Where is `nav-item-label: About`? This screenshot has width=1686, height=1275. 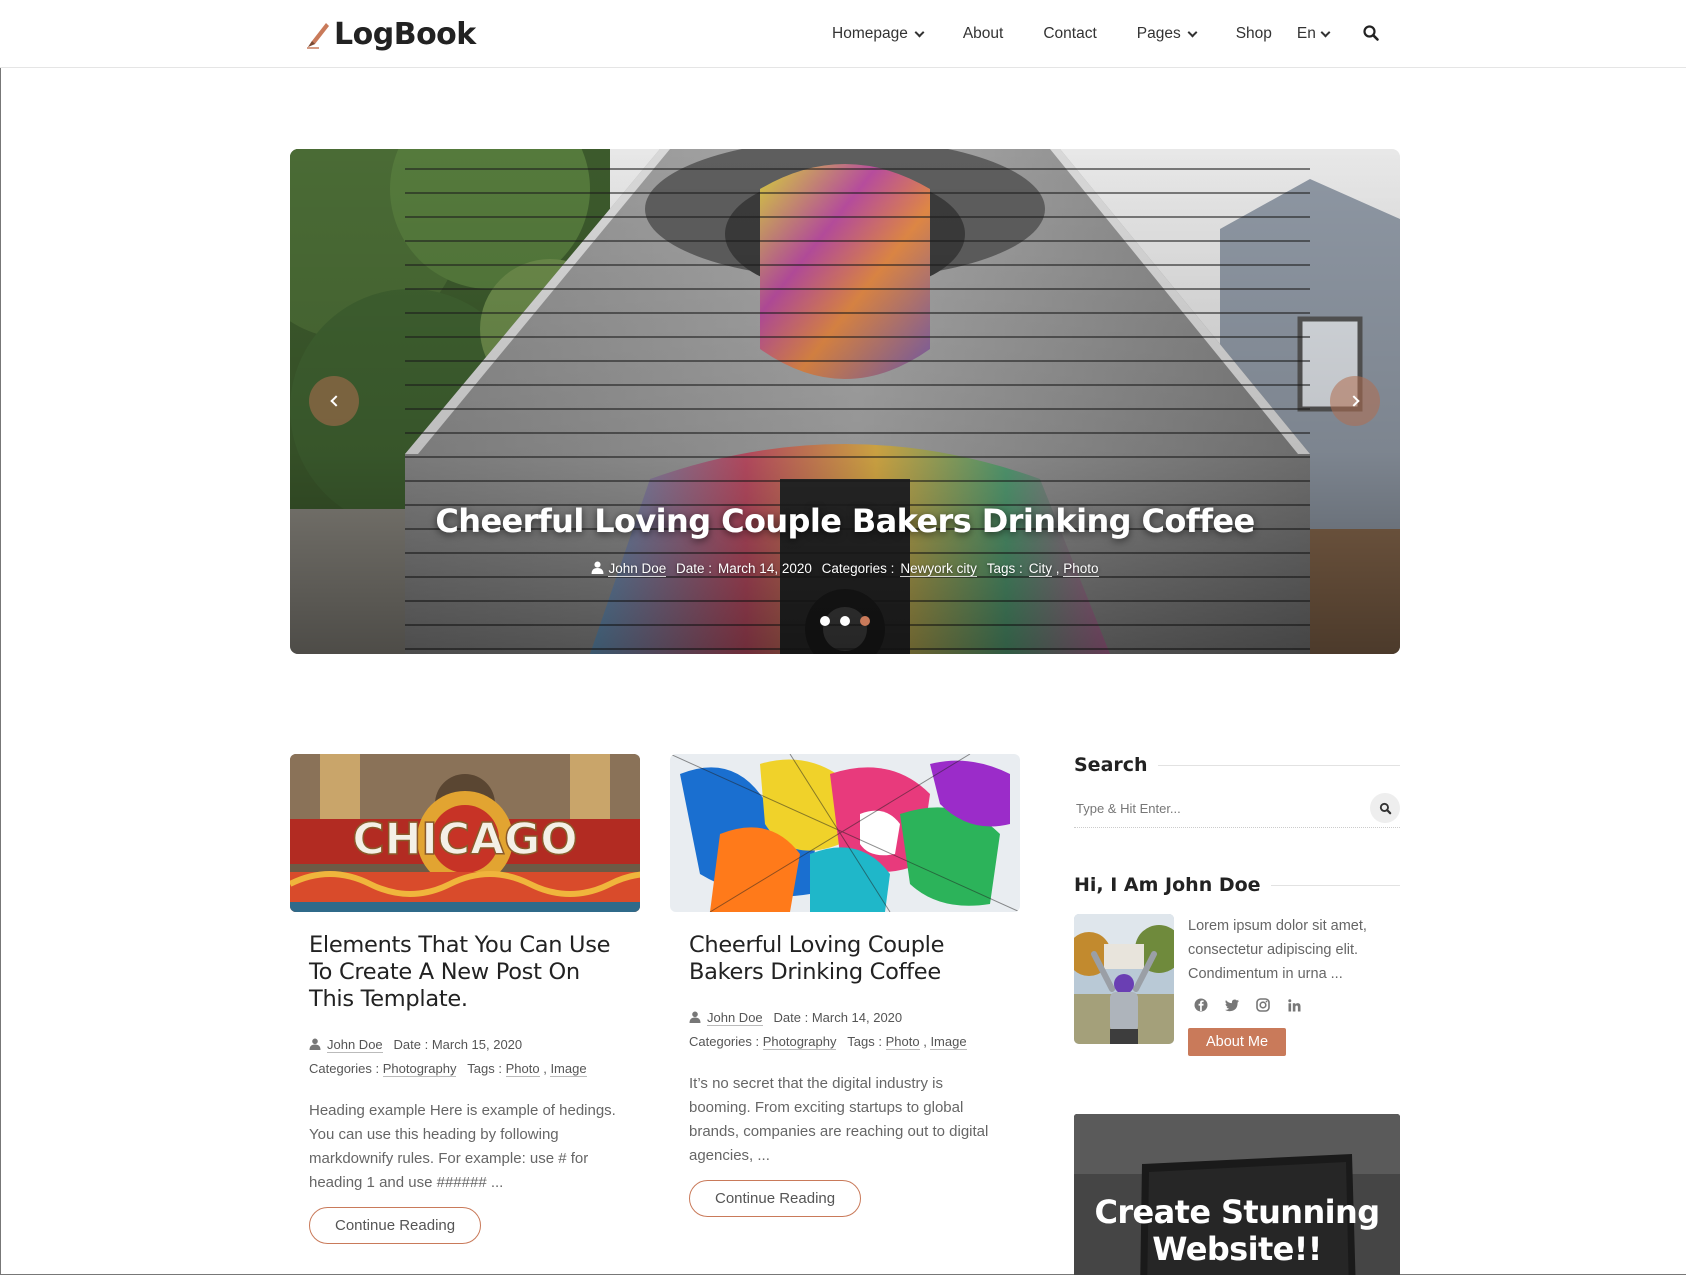
nav-item-label: About is located at coordinates (983, 33).